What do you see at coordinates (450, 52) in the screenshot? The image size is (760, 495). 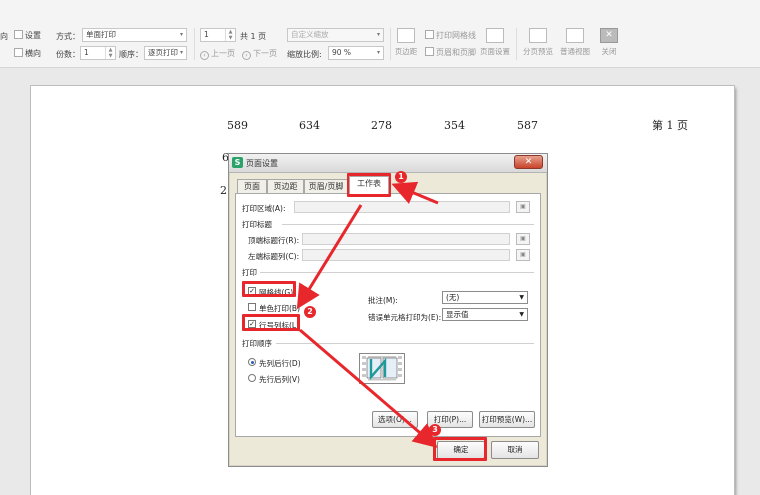 I see `header-footer-button: 页眉和页脚` at bounding box center [450, 52].